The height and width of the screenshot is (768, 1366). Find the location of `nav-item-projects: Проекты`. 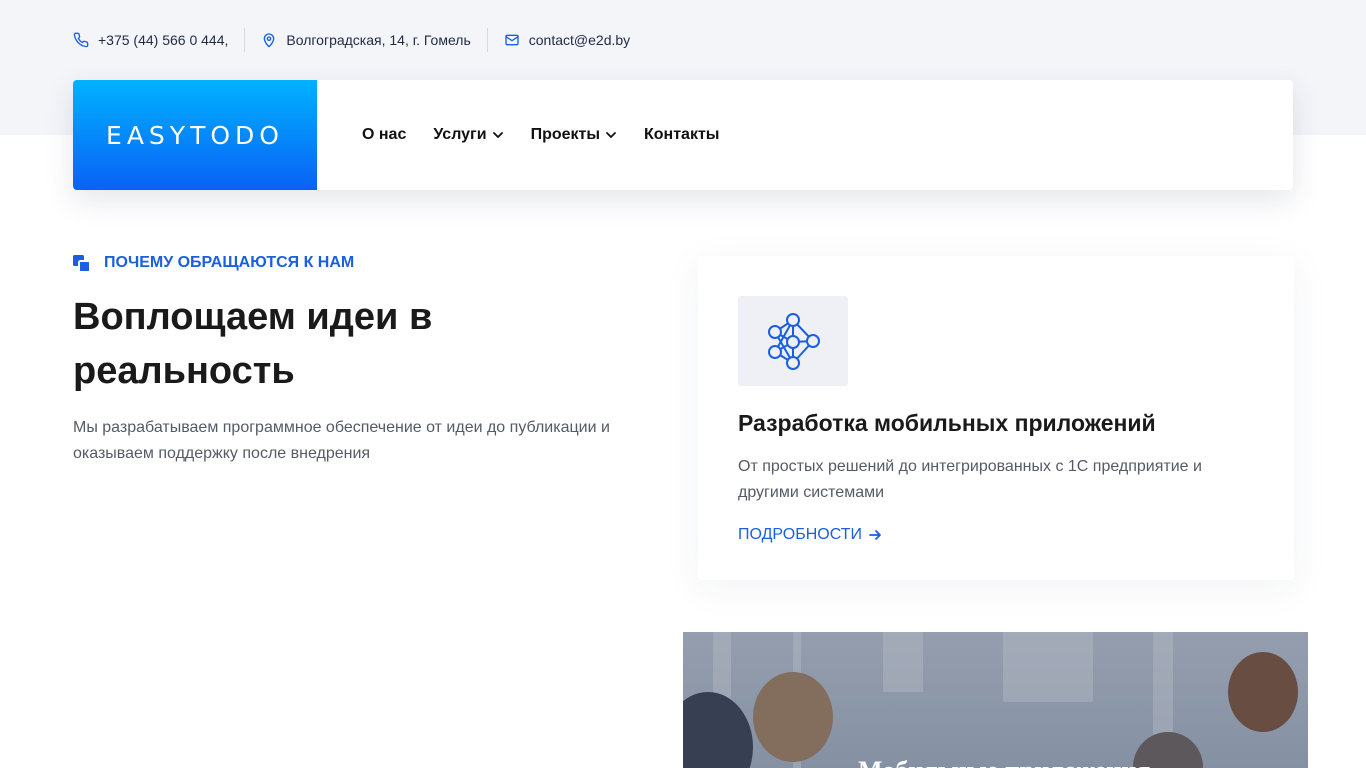

nav-item-projects: Проекты is located at coordinates (574, 135).